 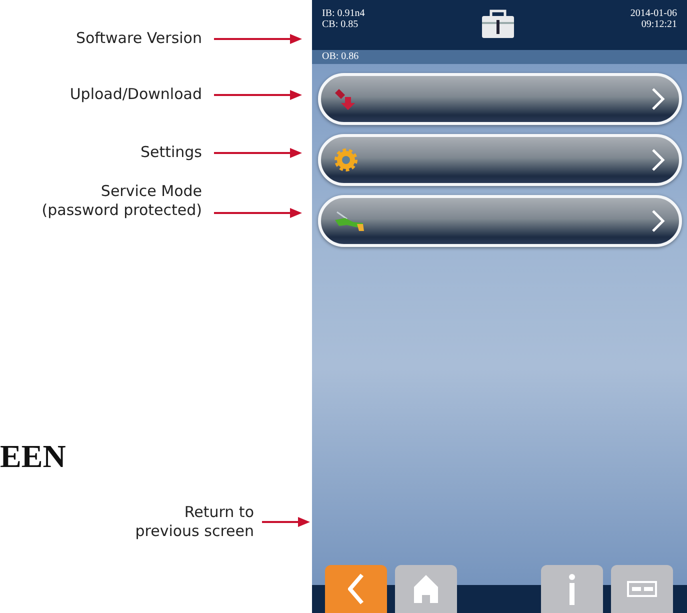 What do you see at coordinates (498, 24) in the screenshot?
I see `toolbox-icon` at bounding box center [498, 24].